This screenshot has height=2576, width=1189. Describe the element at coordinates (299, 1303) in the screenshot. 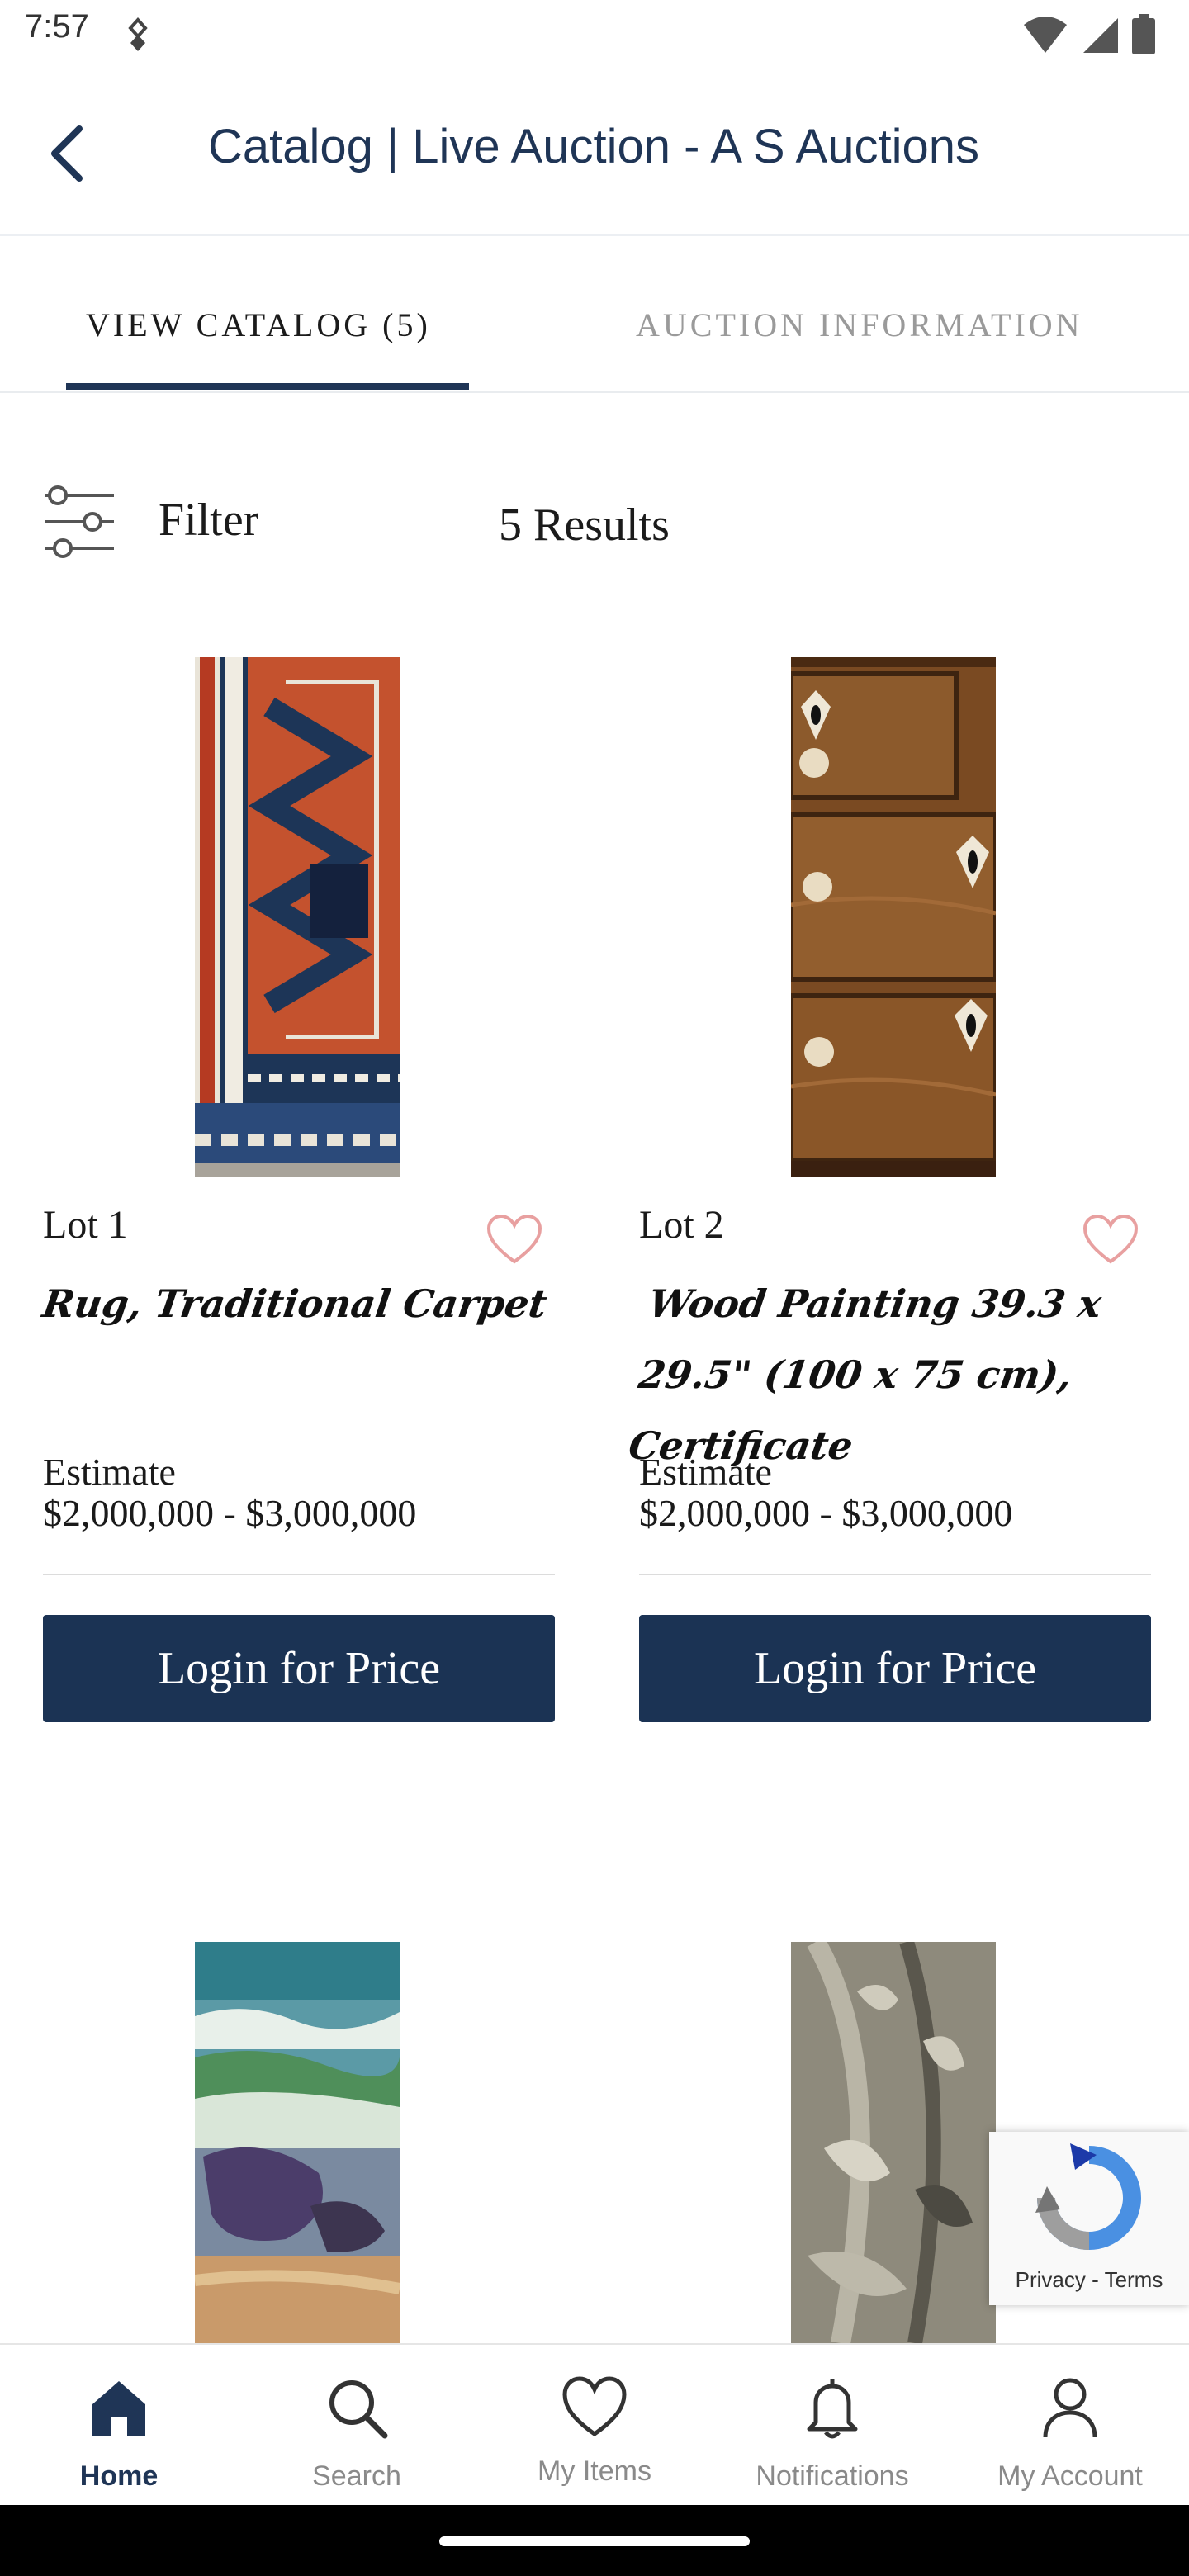

I see `lot-title: Rug, Traditional Carpet` at that location.